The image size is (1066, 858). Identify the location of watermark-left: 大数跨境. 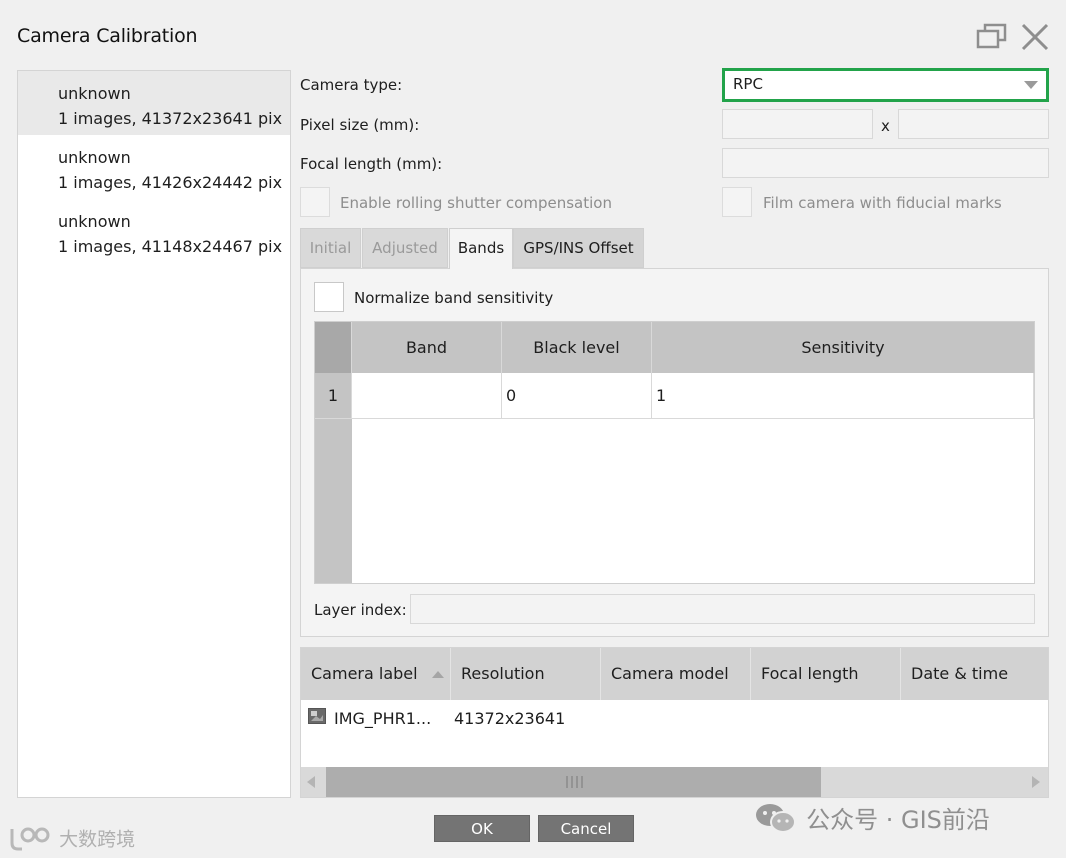
(71, 838).